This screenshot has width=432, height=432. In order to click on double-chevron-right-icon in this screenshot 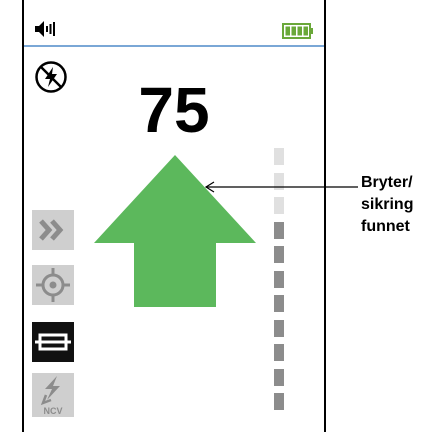, I will do `click(51, 230)`.